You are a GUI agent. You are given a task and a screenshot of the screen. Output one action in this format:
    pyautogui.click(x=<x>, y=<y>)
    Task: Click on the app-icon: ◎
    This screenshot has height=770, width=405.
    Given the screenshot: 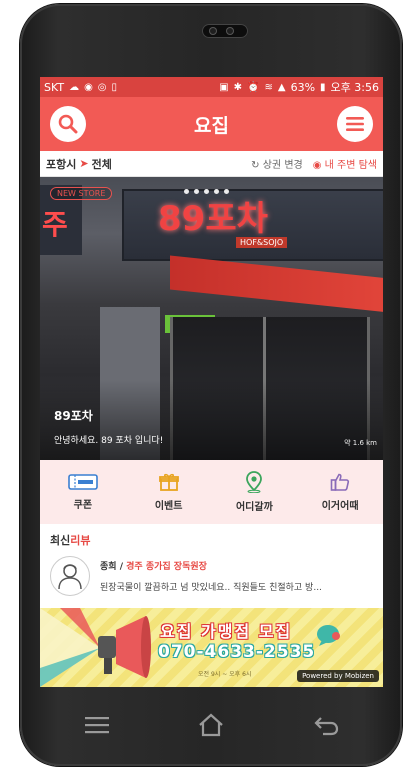 What is the action you would take?
    pyautogui.click(x=102, y=87)
    